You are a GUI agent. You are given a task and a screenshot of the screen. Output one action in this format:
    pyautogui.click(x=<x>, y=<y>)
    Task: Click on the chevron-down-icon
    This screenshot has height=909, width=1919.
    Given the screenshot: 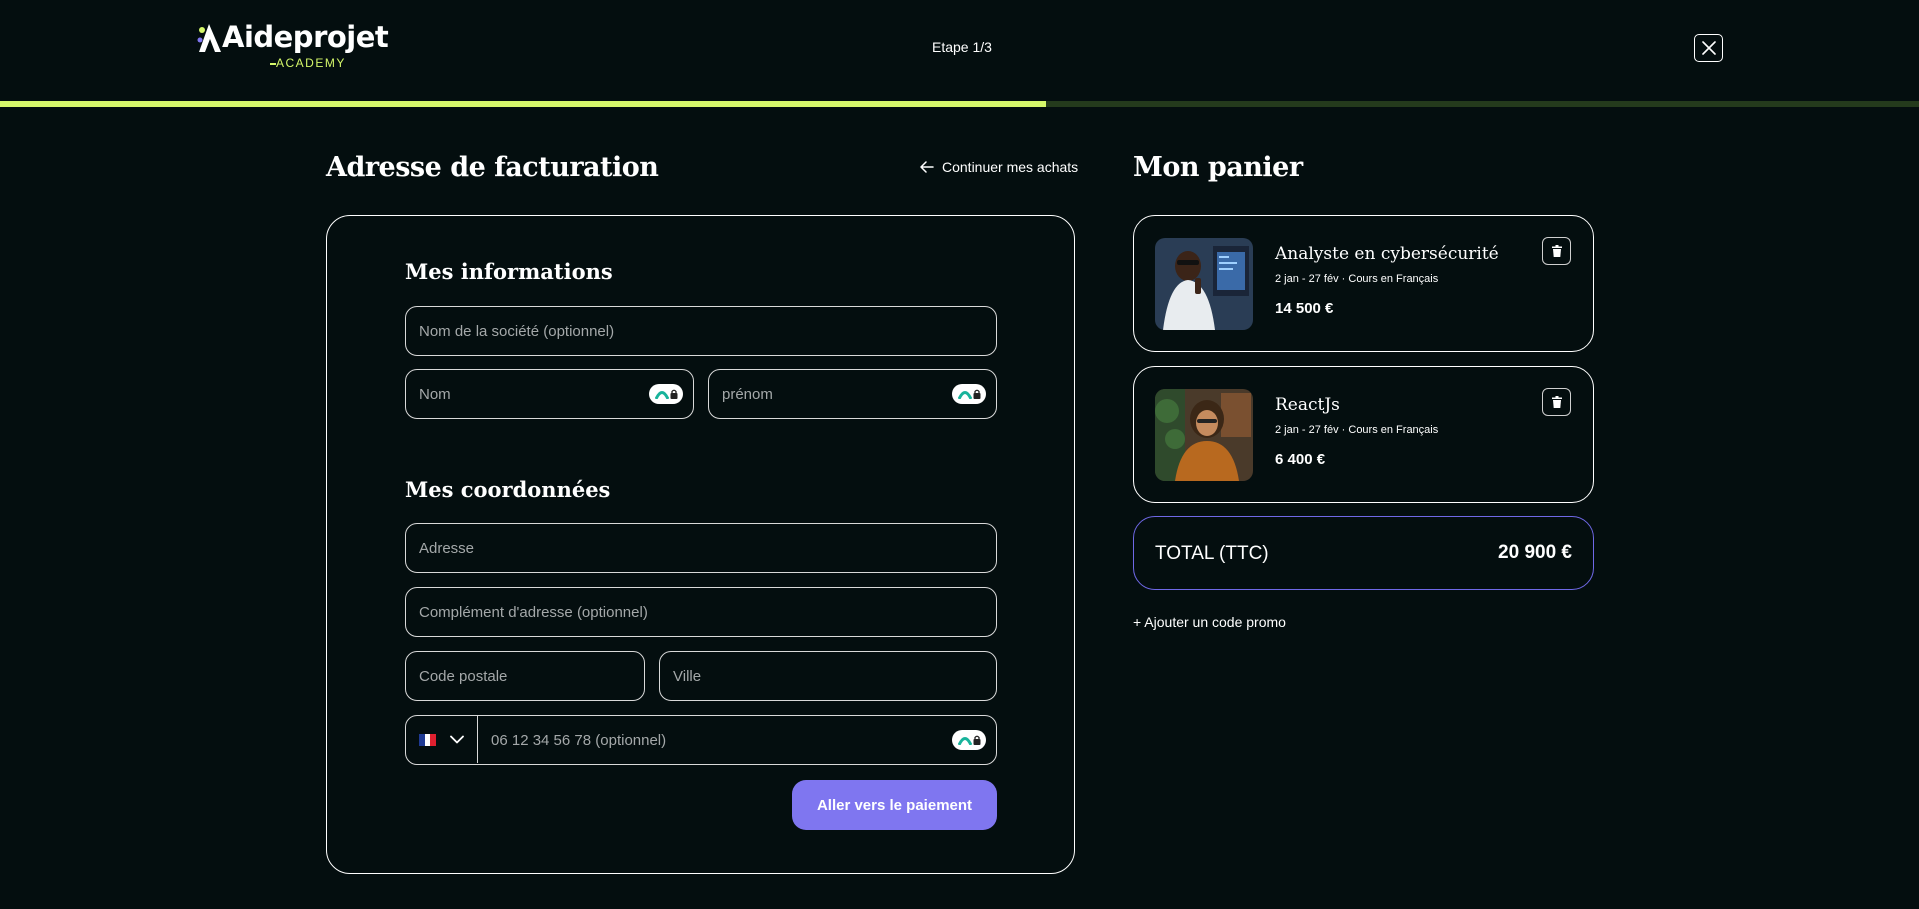 What is the action you would take?
    pyautogui.click(x=457, y=739)
    